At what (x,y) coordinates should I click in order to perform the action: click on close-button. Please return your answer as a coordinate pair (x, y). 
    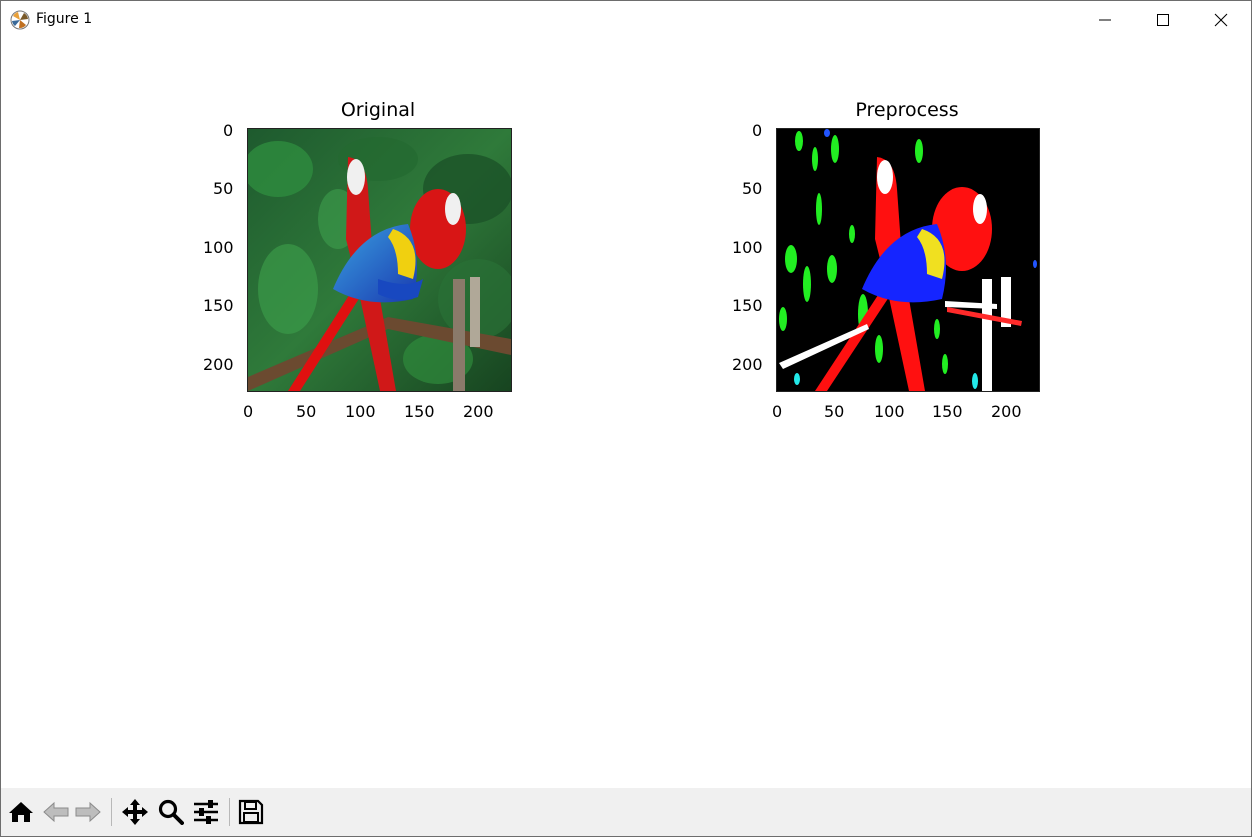
    Looking at the image, I should click on (1221, 19).